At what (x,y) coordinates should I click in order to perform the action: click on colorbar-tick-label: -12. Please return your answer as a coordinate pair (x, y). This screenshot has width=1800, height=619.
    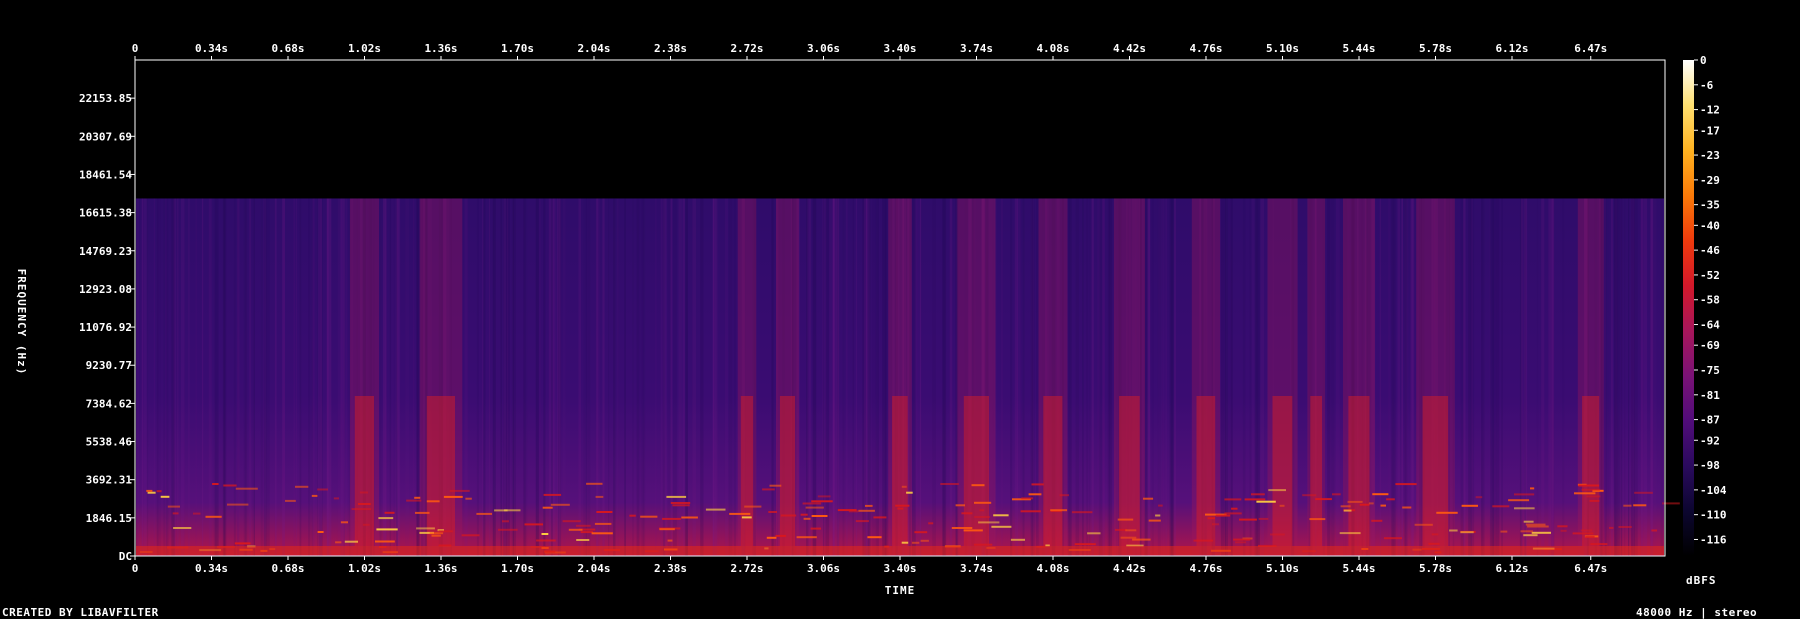
    Looking at the image, I should click on (1710, 110).